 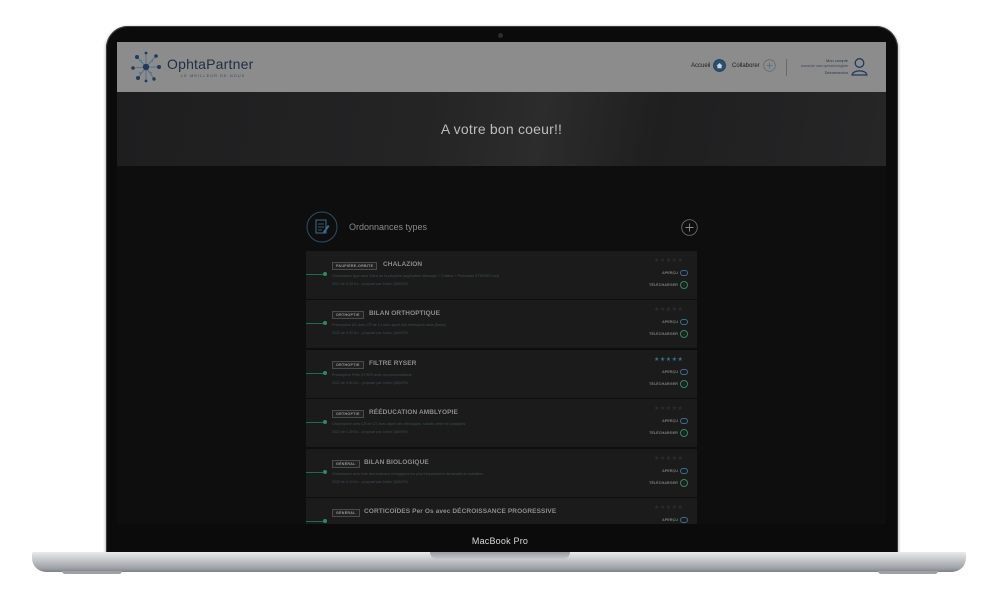 What do you see at coordinates (837, 60) in the screenshot?
I see `account-link: Mon compte` at bounding box center [837, 60].